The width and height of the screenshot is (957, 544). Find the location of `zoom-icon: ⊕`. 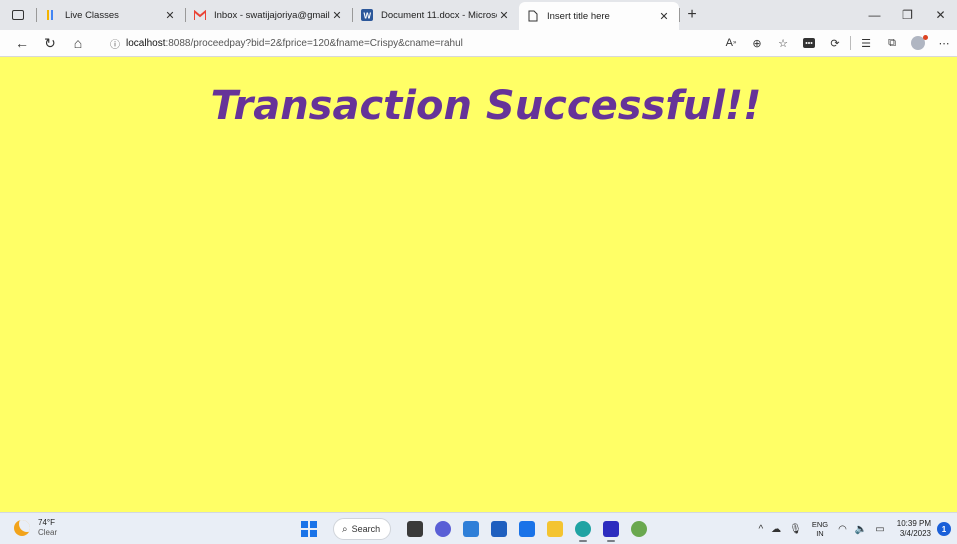

zoom-icon: ⊕ is located at coordinates (757, 43).